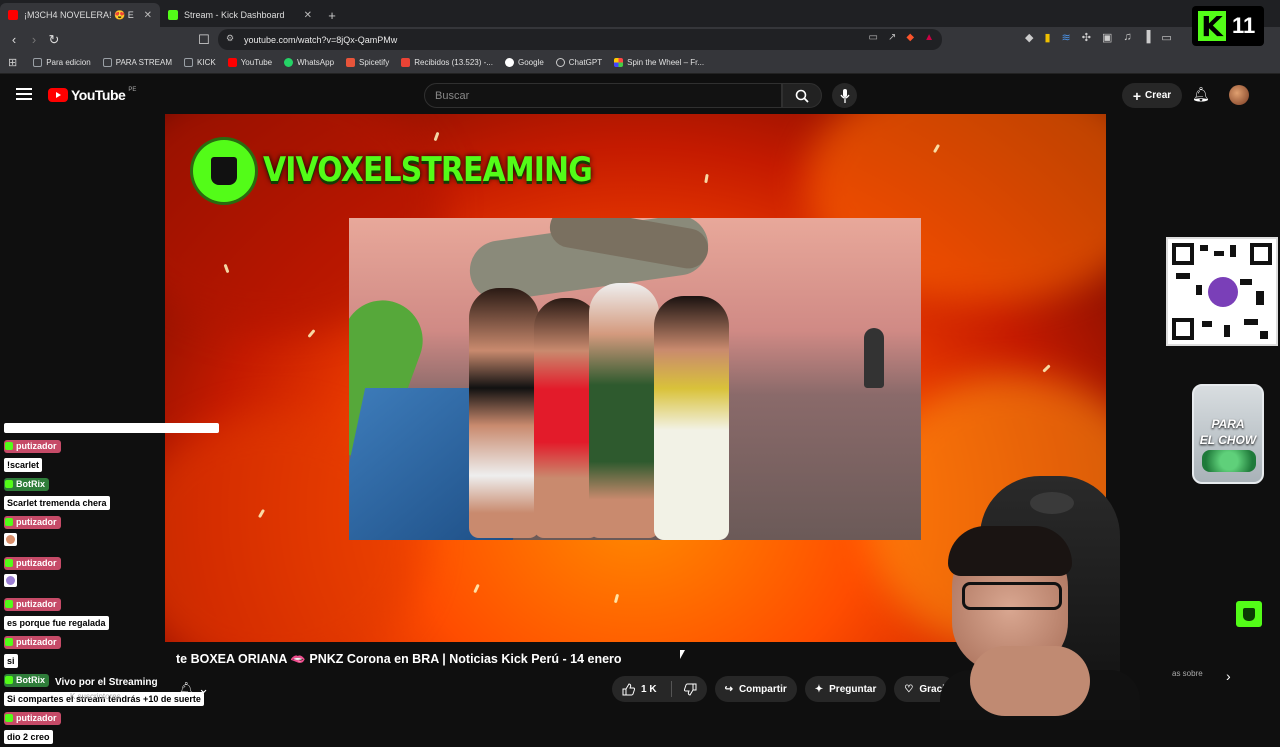 This screenshot has height=747, width=1280. I want to click on create-button: + Crear, so click(1152, 95).